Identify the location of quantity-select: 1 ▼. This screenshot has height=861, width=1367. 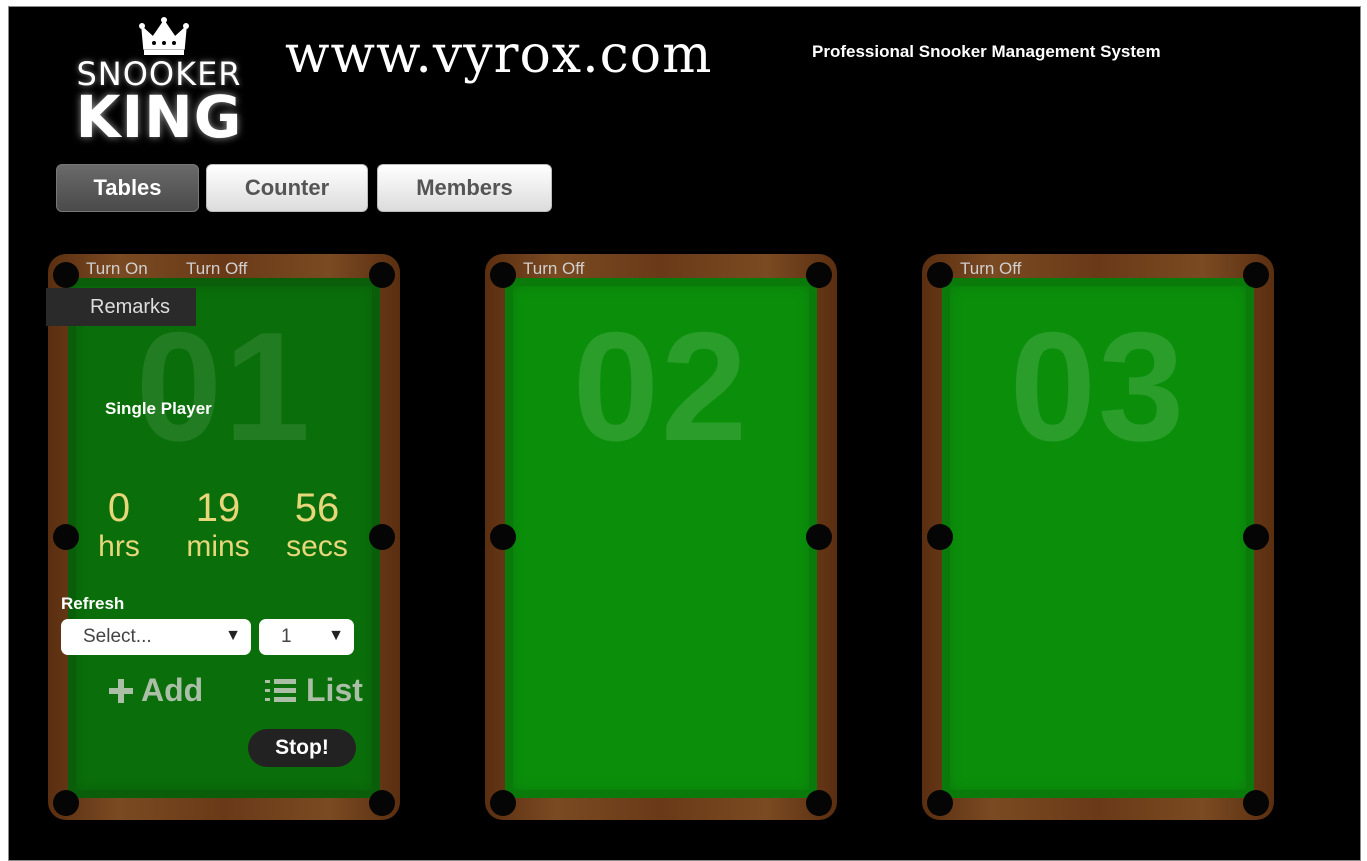
(306, 637).